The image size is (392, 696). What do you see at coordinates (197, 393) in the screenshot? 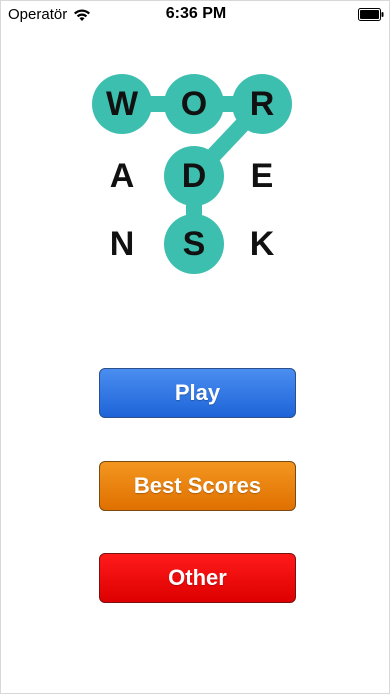
I see `play-button: Play` at bounding box center [197, 393].